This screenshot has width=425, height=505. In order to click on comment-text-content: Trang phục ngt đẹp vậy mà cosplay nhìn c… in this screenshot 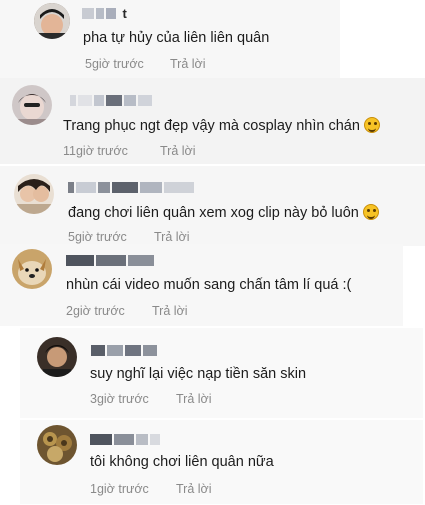, I will do `click(211, 126)`.